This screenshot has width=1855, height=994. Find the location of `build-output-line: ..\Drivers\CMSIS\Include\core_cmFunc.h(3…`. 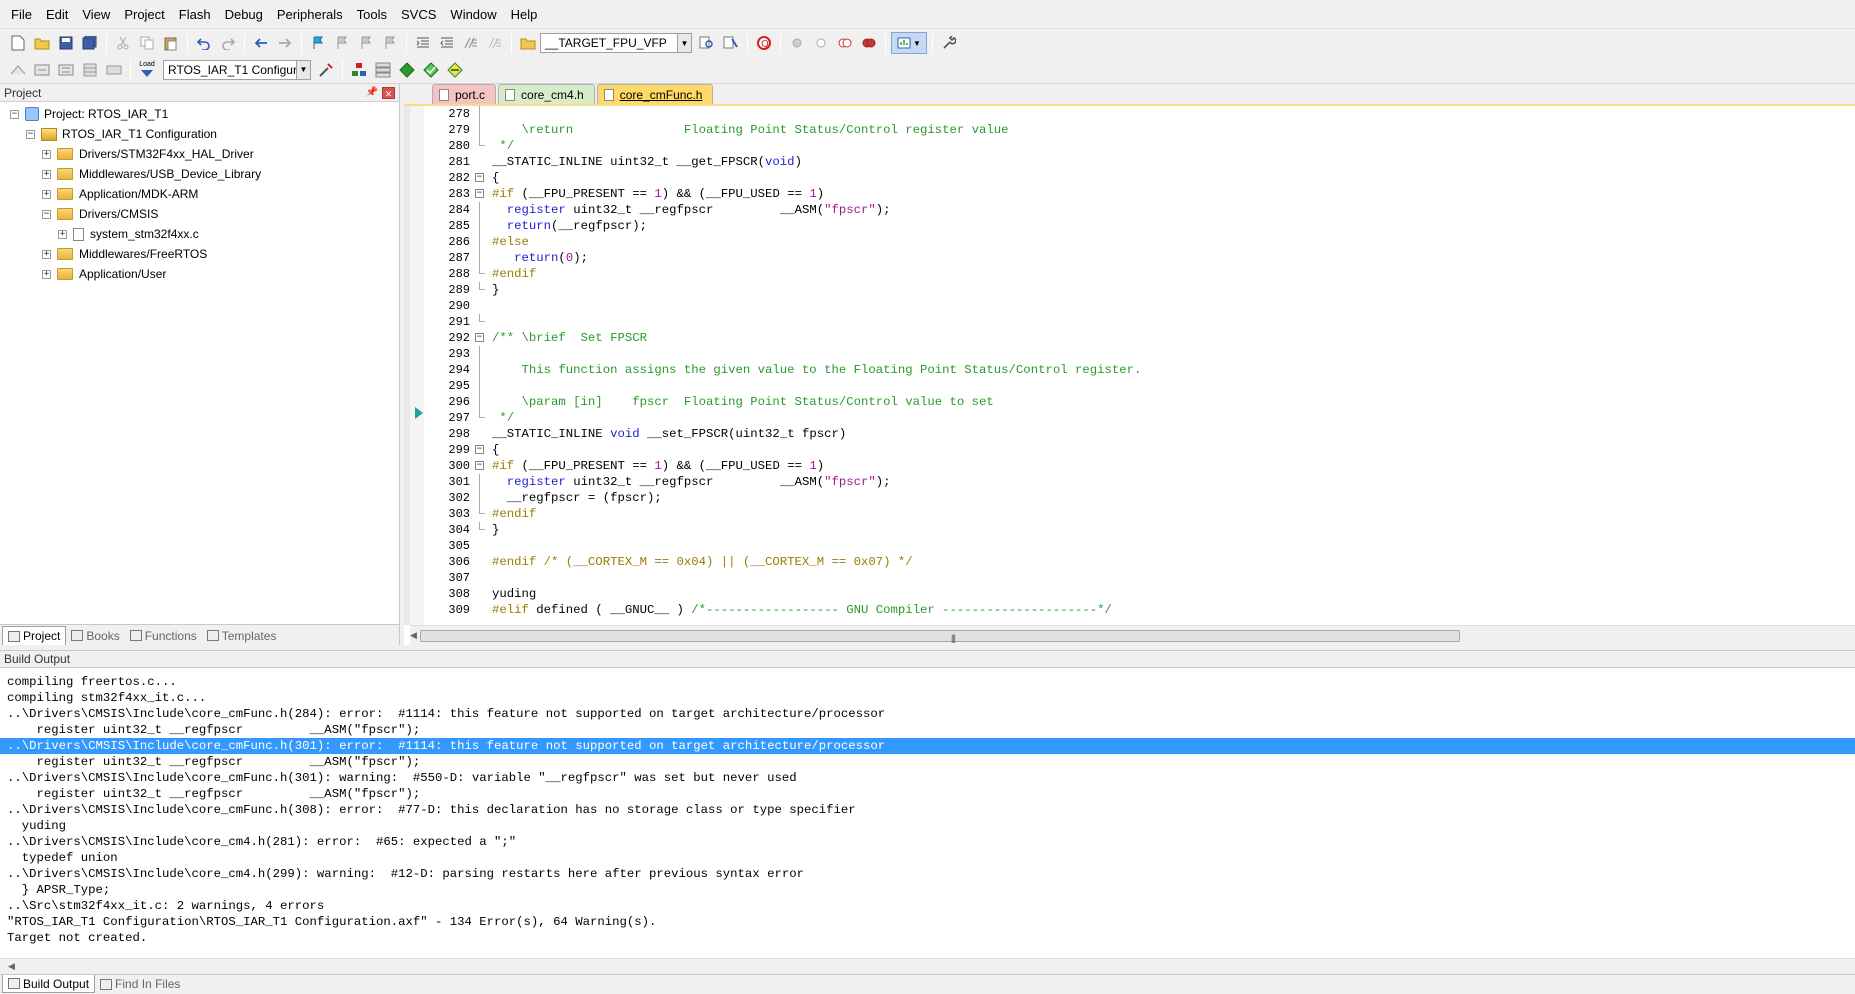

build-output-line: ..\Drivers\CMSIS\Include\core_cmFunc.h(3… is located at coordinates (927, 778).